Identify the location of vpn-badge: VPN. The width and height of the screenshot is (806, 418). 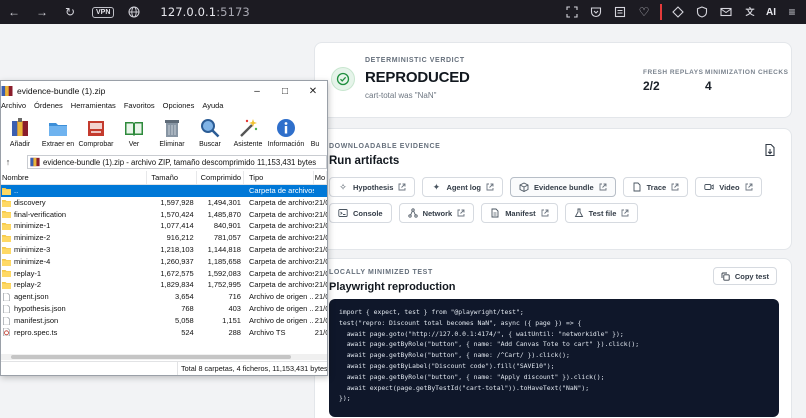
(103, 12).